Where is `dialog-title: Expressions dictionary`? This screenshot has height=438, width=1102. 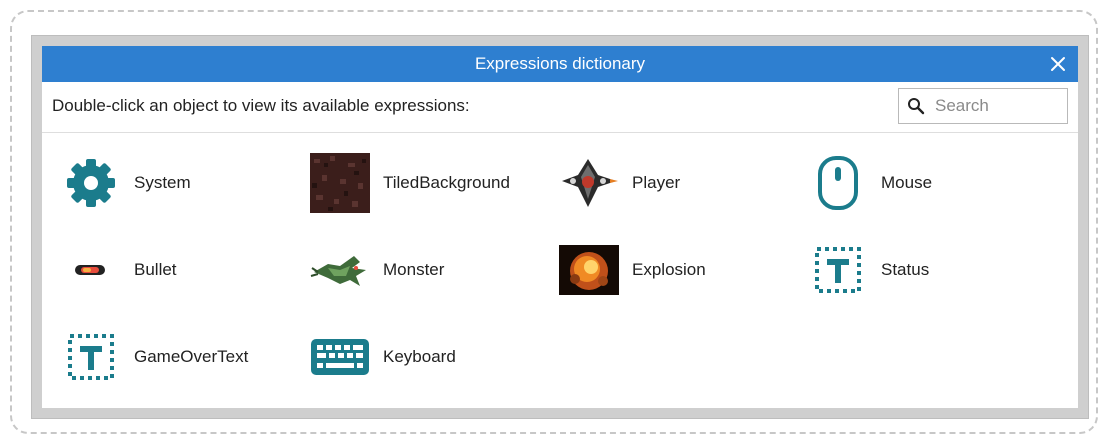 dialog-title: Expressions dictionary is located at coordinates (560, 63).